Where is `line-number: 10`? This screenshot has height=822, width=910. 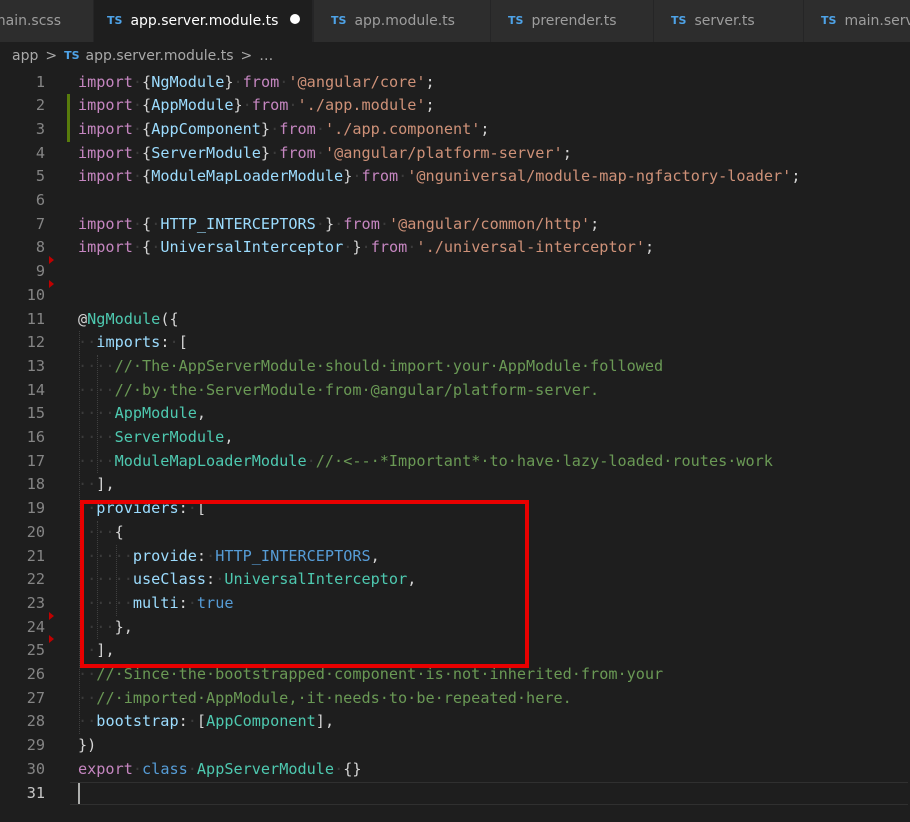 line-number: 10 is located at coordinates (35, 294).